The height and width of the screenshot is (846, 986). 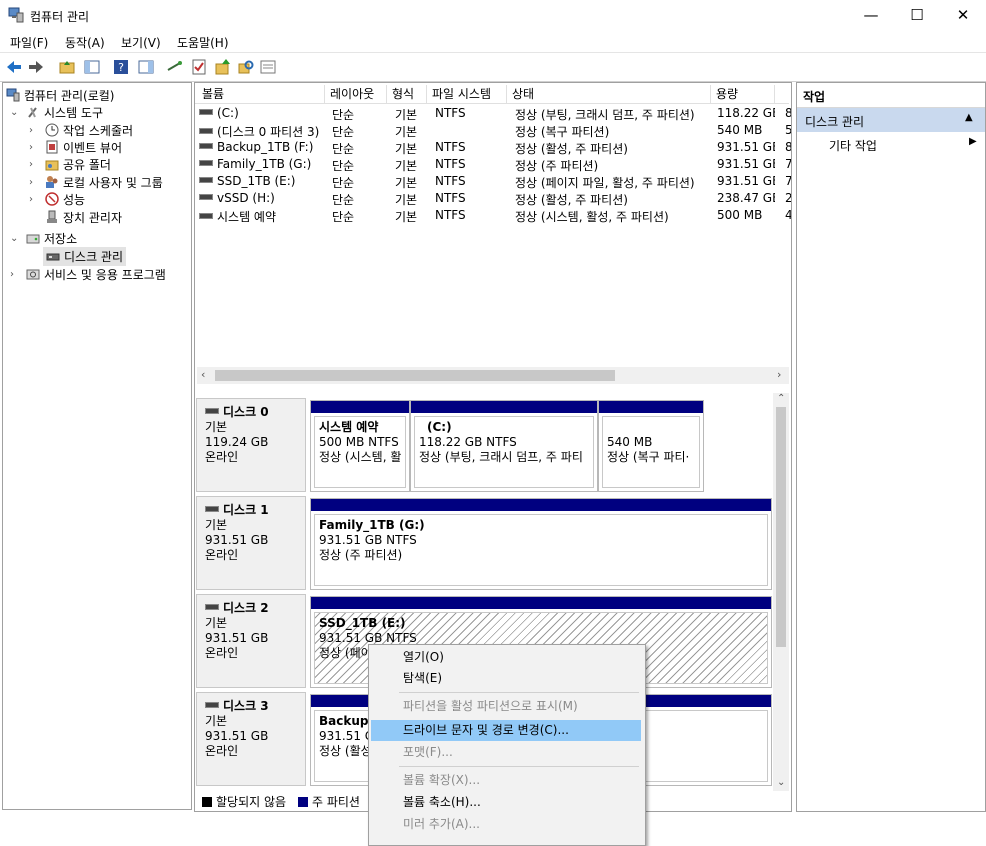 I want to click on partition-status: 정상 (복구 파티·, so click(x=648, y=457).